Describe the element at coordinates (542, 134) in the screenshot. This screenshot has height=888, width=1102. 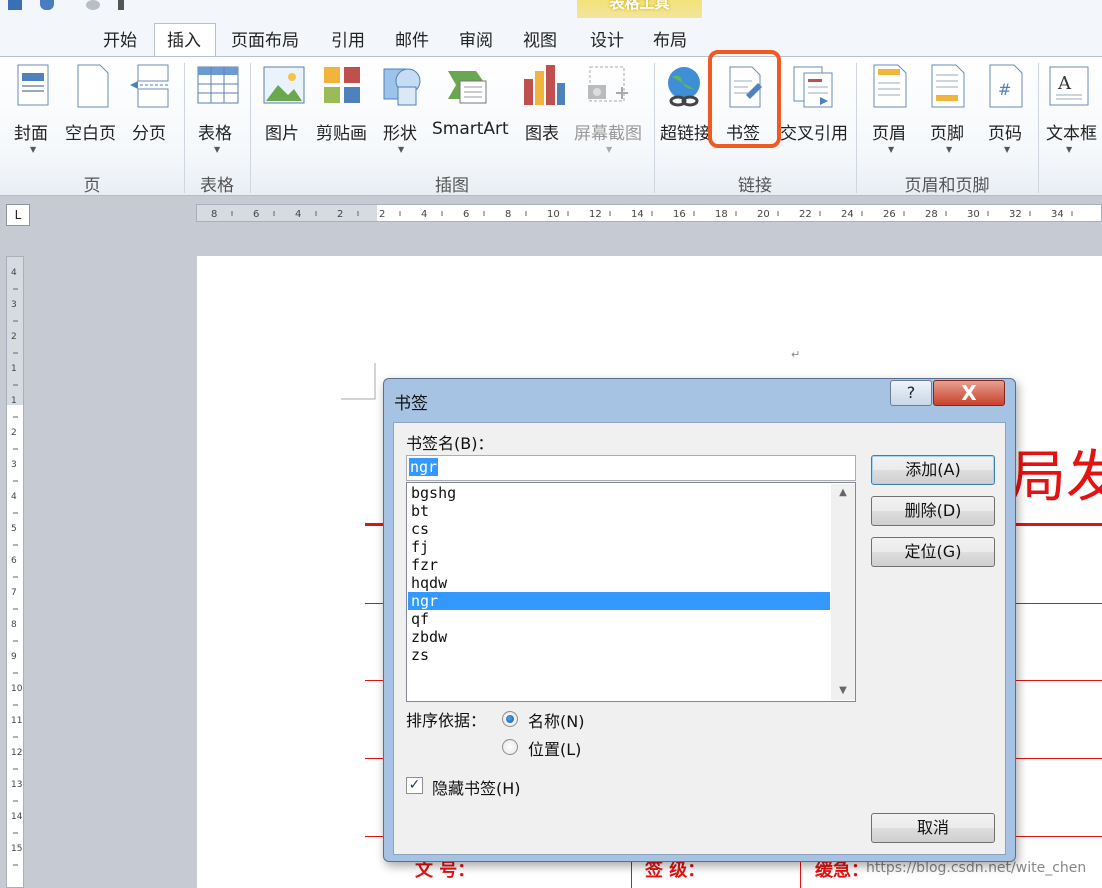
I see `chart-label: 图表` at that location.